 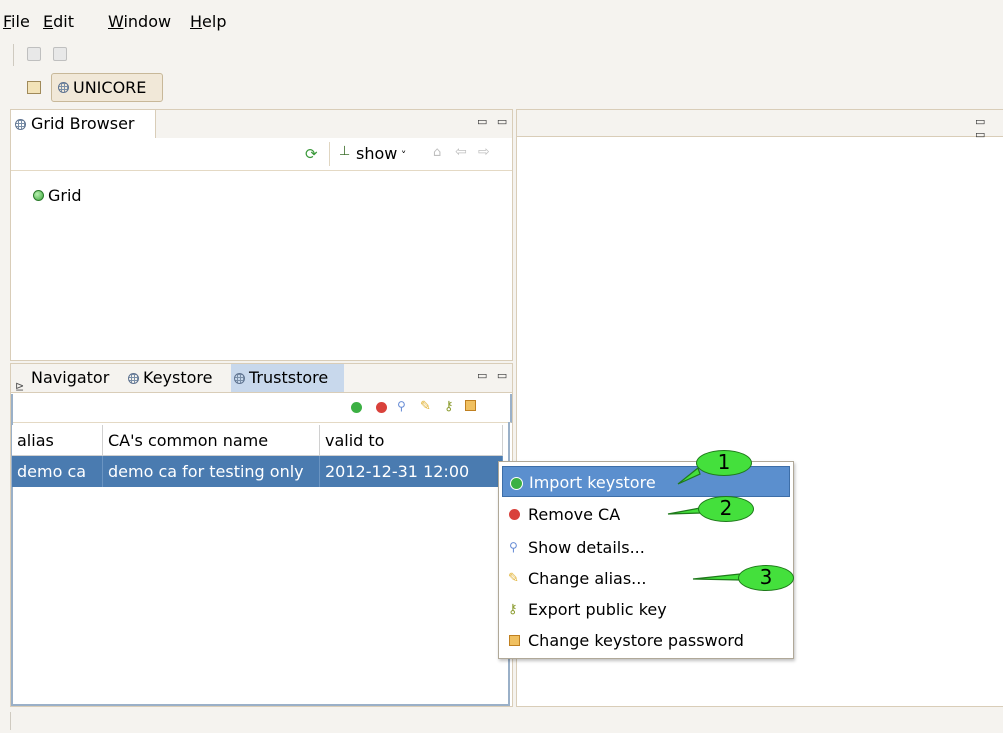 I want to click on callout-2: 2, so click(x=726, y=509).